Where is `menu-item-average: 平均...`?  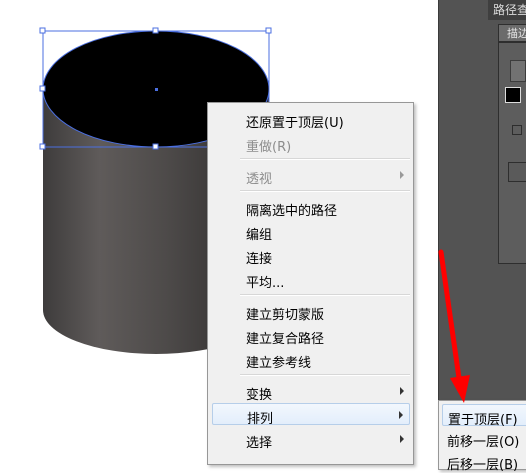
menu-item-average: 平均... is located at coordinates (311, 279).